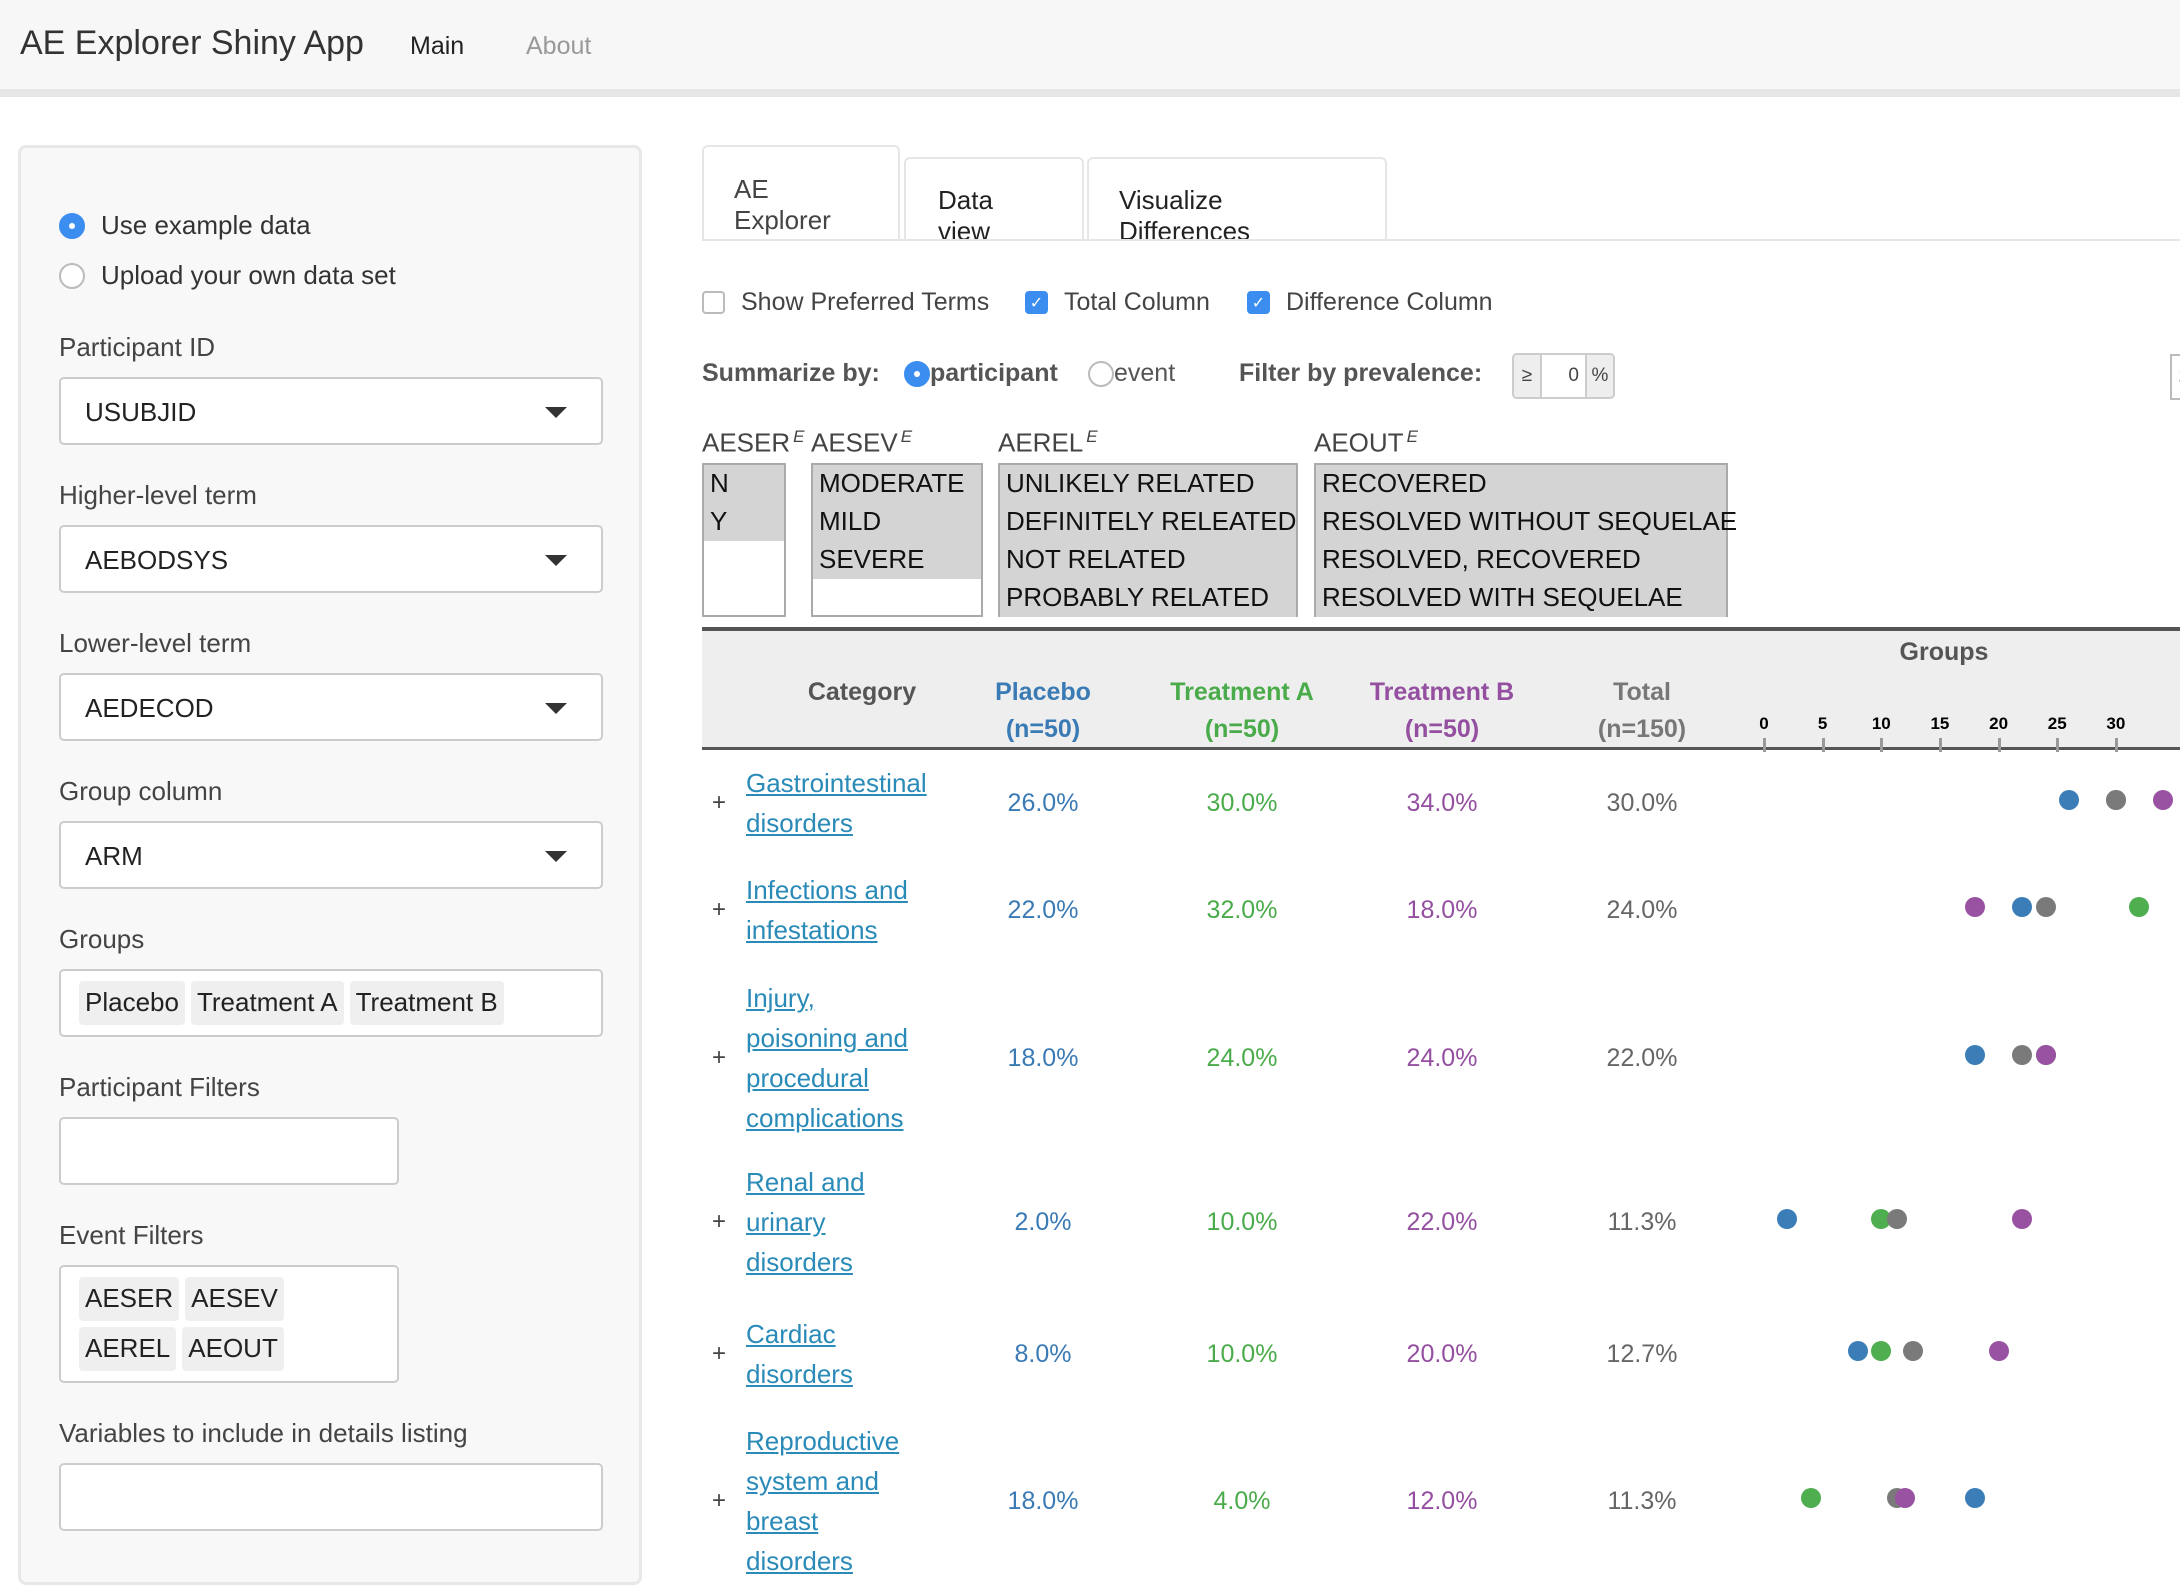 This screenshot has height=1585, width=2180. I want to click on tab-ae-explorer: AE Explorer, so click(801, 193).